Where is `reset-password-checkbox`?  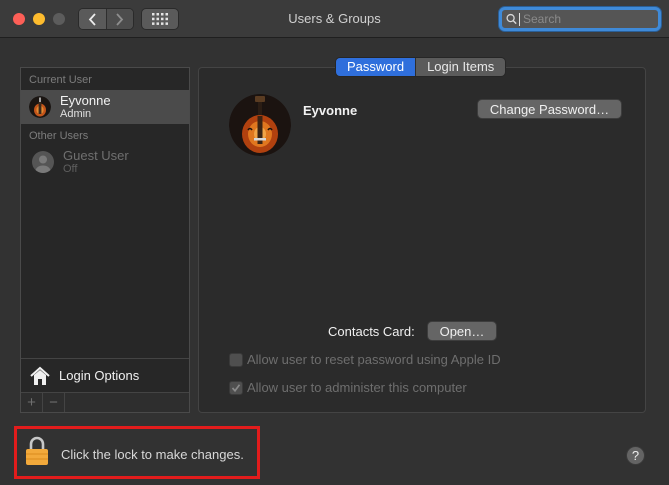
reset-password-checkbox is located at coordinates (236, 359).